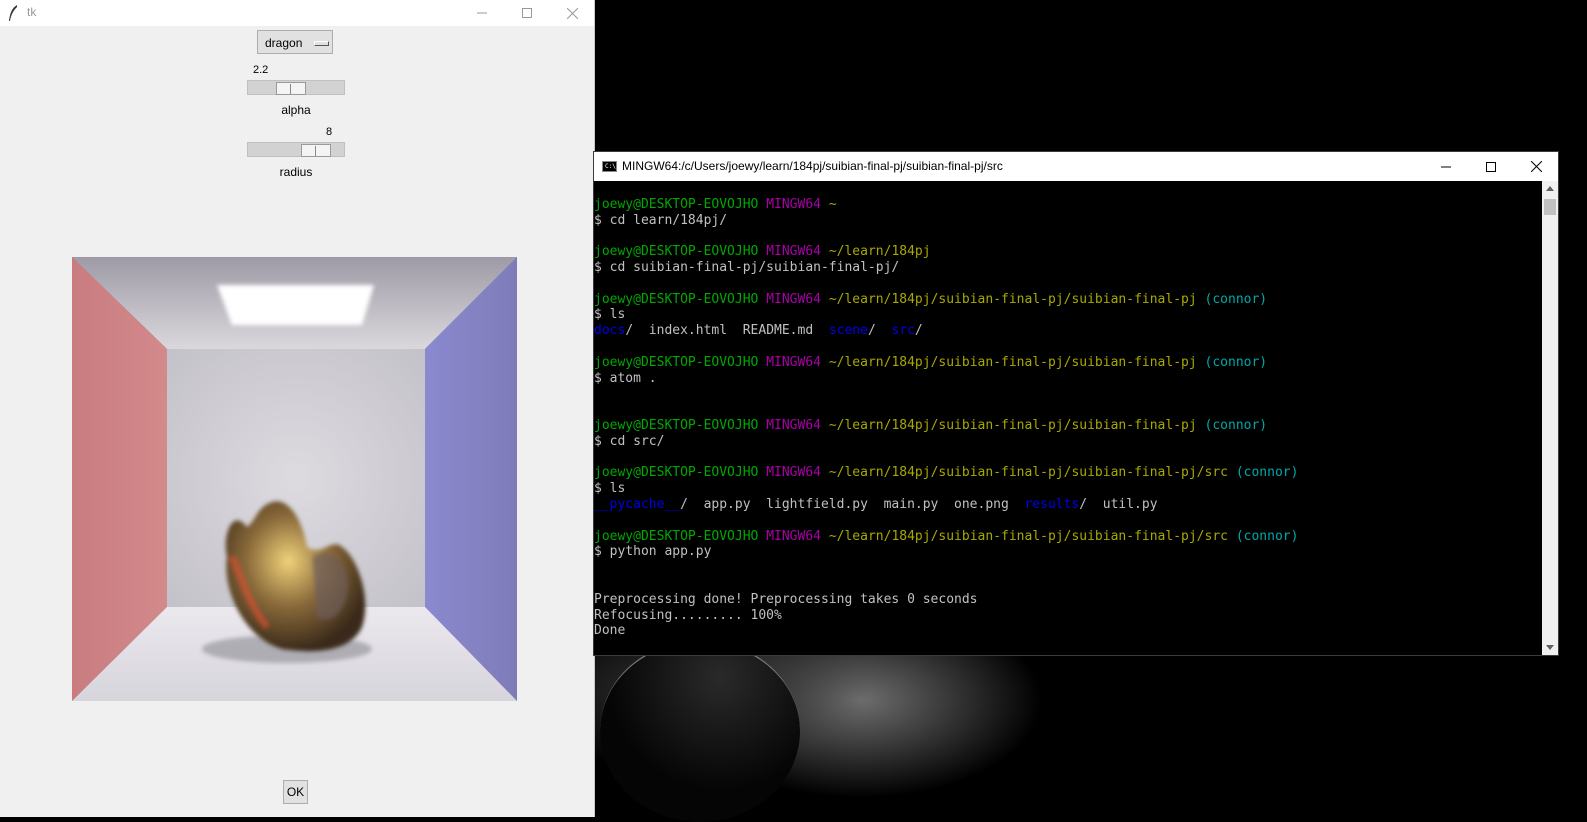 Image resolution: width=1587 pixels, height=822 pixels. What do you see at coordinates (852, 504) in the screenshot?
I see `terminal-text-segment: / app.py lightfield.py main.py one.png` at bounding box center [852, 504].